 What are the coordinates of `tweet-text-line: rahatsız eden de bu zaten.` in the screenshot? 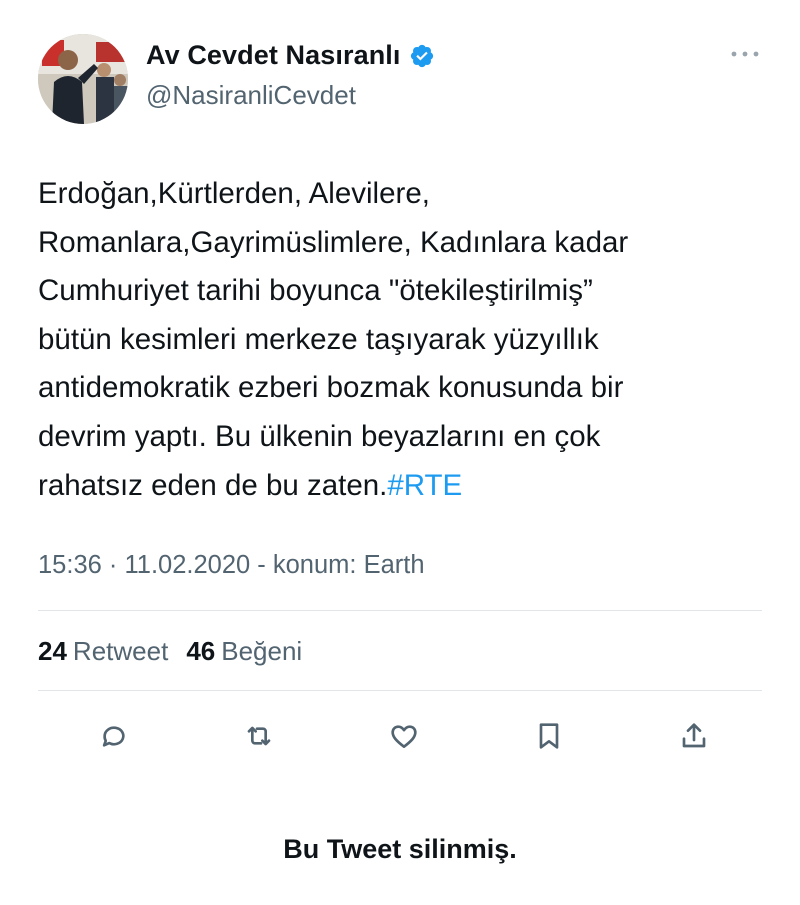 It's located at (213, 485).